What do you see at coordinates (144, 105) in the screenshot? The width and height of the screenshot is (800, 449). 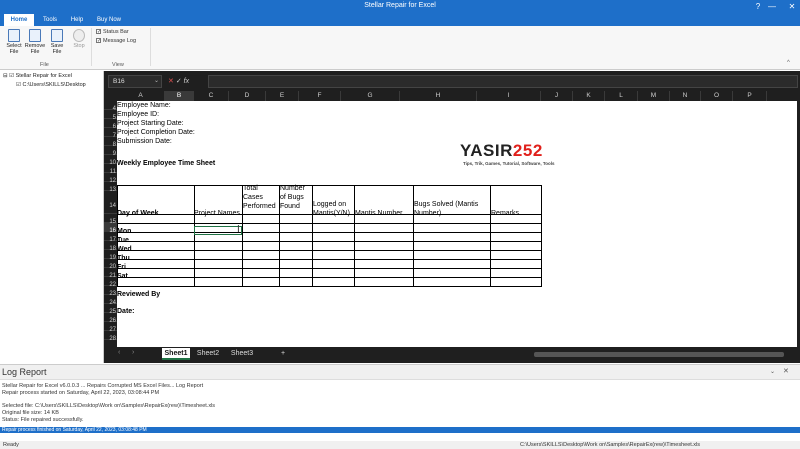 I see `employee-name-cell: Employee Name:` at bounding box center [144, 105].